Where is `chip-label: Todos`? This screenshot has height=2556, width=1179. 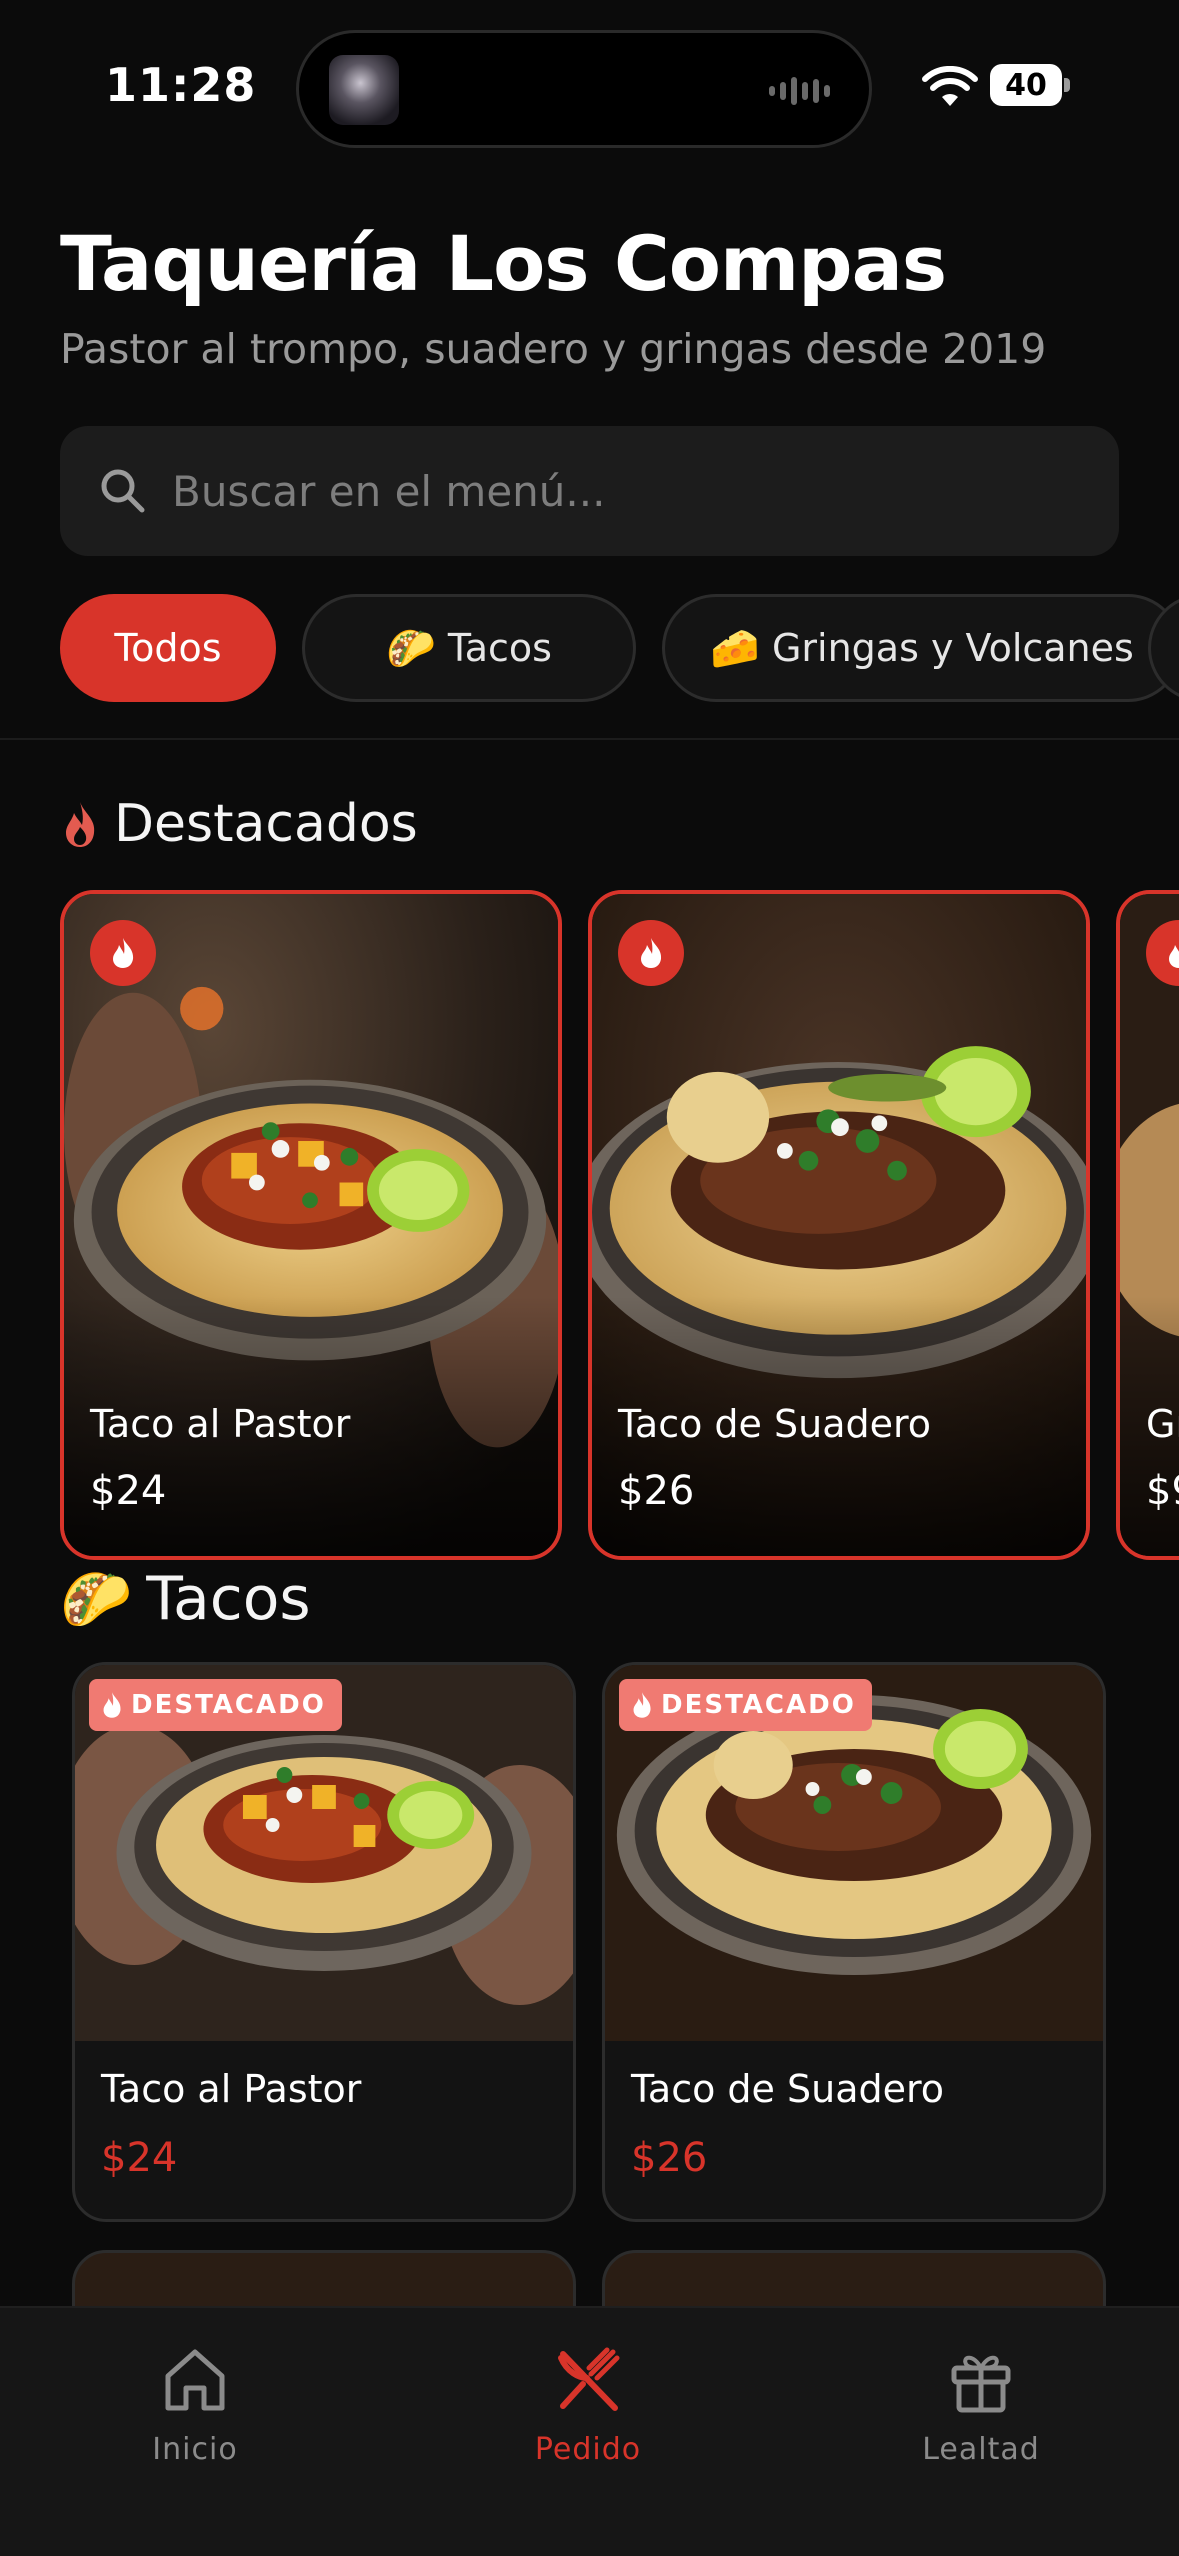
chip-label: Todos is located at coordinates (168, 648).